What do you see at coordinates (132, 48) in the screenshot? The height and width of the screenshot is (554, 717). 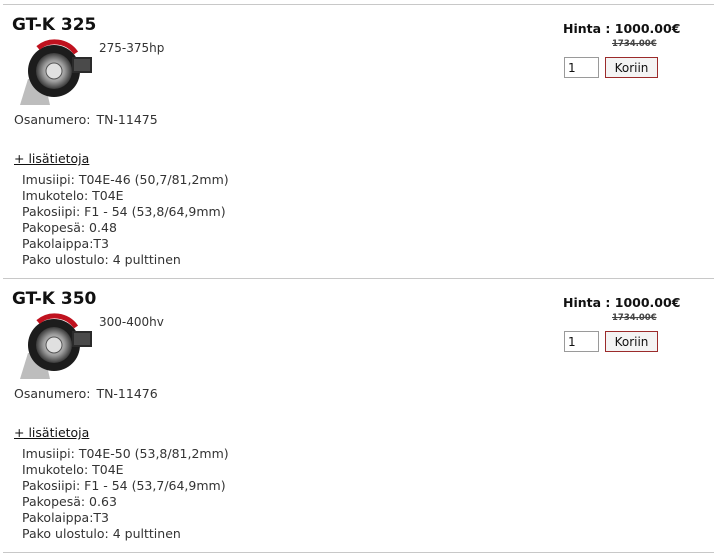 I see `power-rating: 275-375hp` at bounding box center [132, 48].